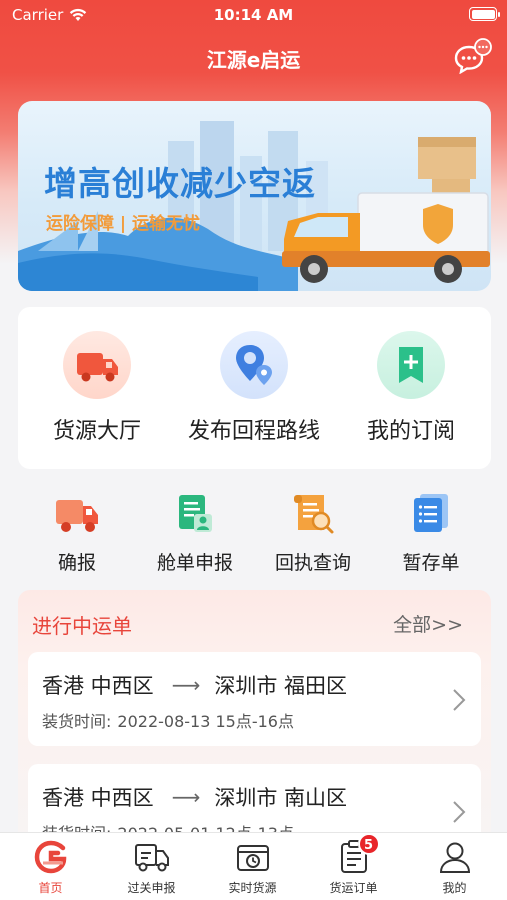  Describe the element at coordinates (353, 888) in the screenshot. I see `tab-label: 货运订单` at that location.